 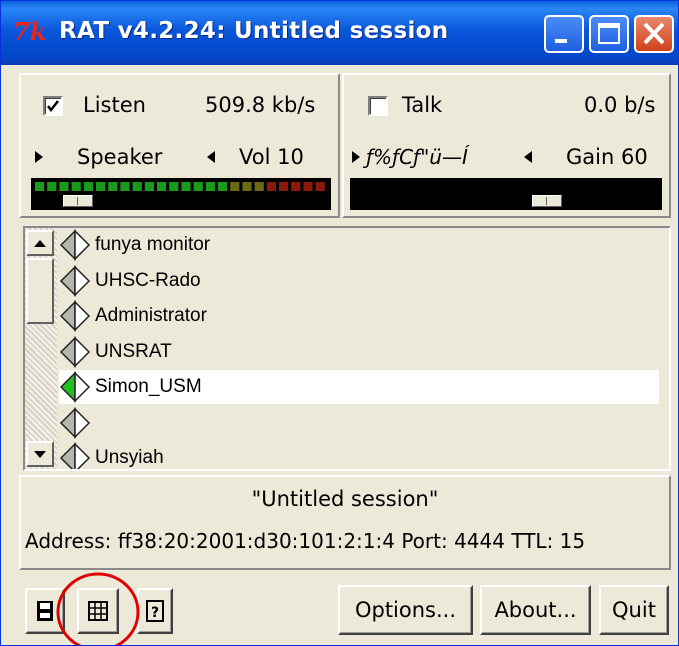 I want to click on volume-label: Vol 10, so click(x=271, y=157).